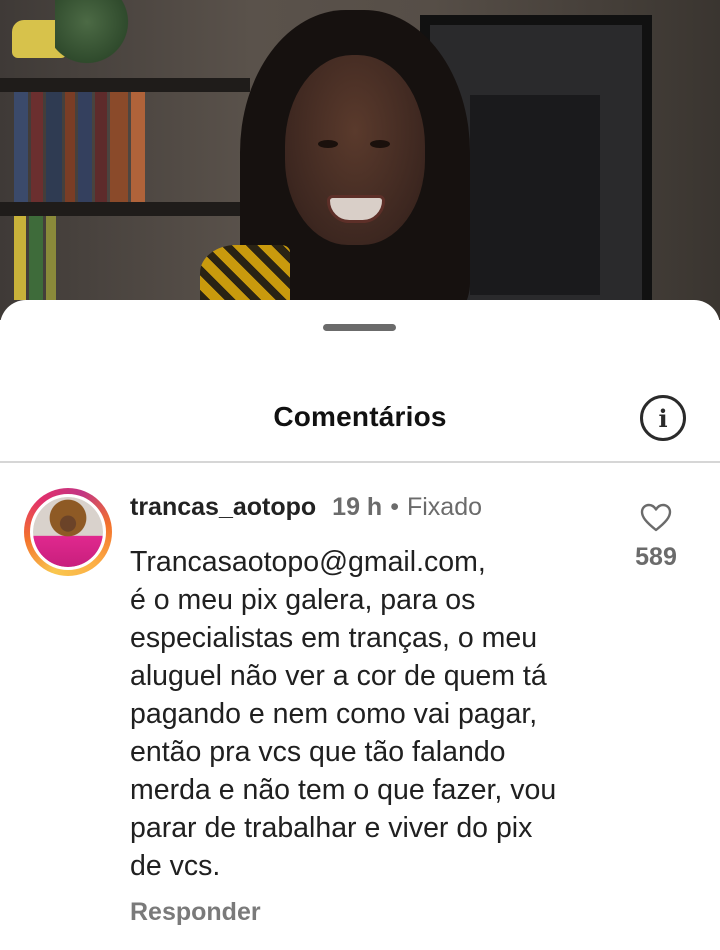 The image size is (720, 950). I want to click on avatar, so click(68, 532).